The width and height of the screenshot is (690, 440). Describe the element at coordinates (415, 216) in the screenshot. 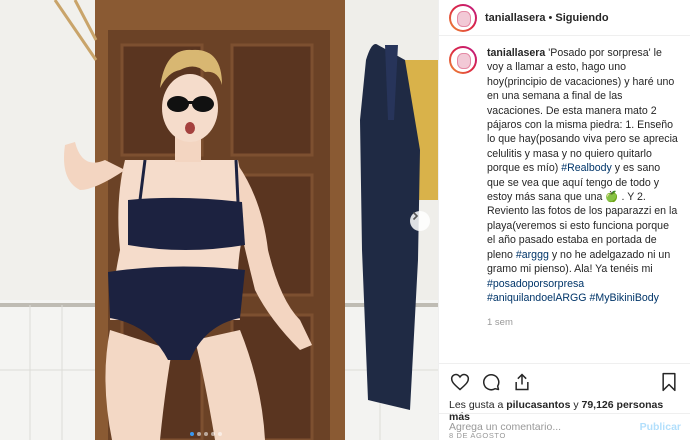

I see `chevron-right-icon` at that location.